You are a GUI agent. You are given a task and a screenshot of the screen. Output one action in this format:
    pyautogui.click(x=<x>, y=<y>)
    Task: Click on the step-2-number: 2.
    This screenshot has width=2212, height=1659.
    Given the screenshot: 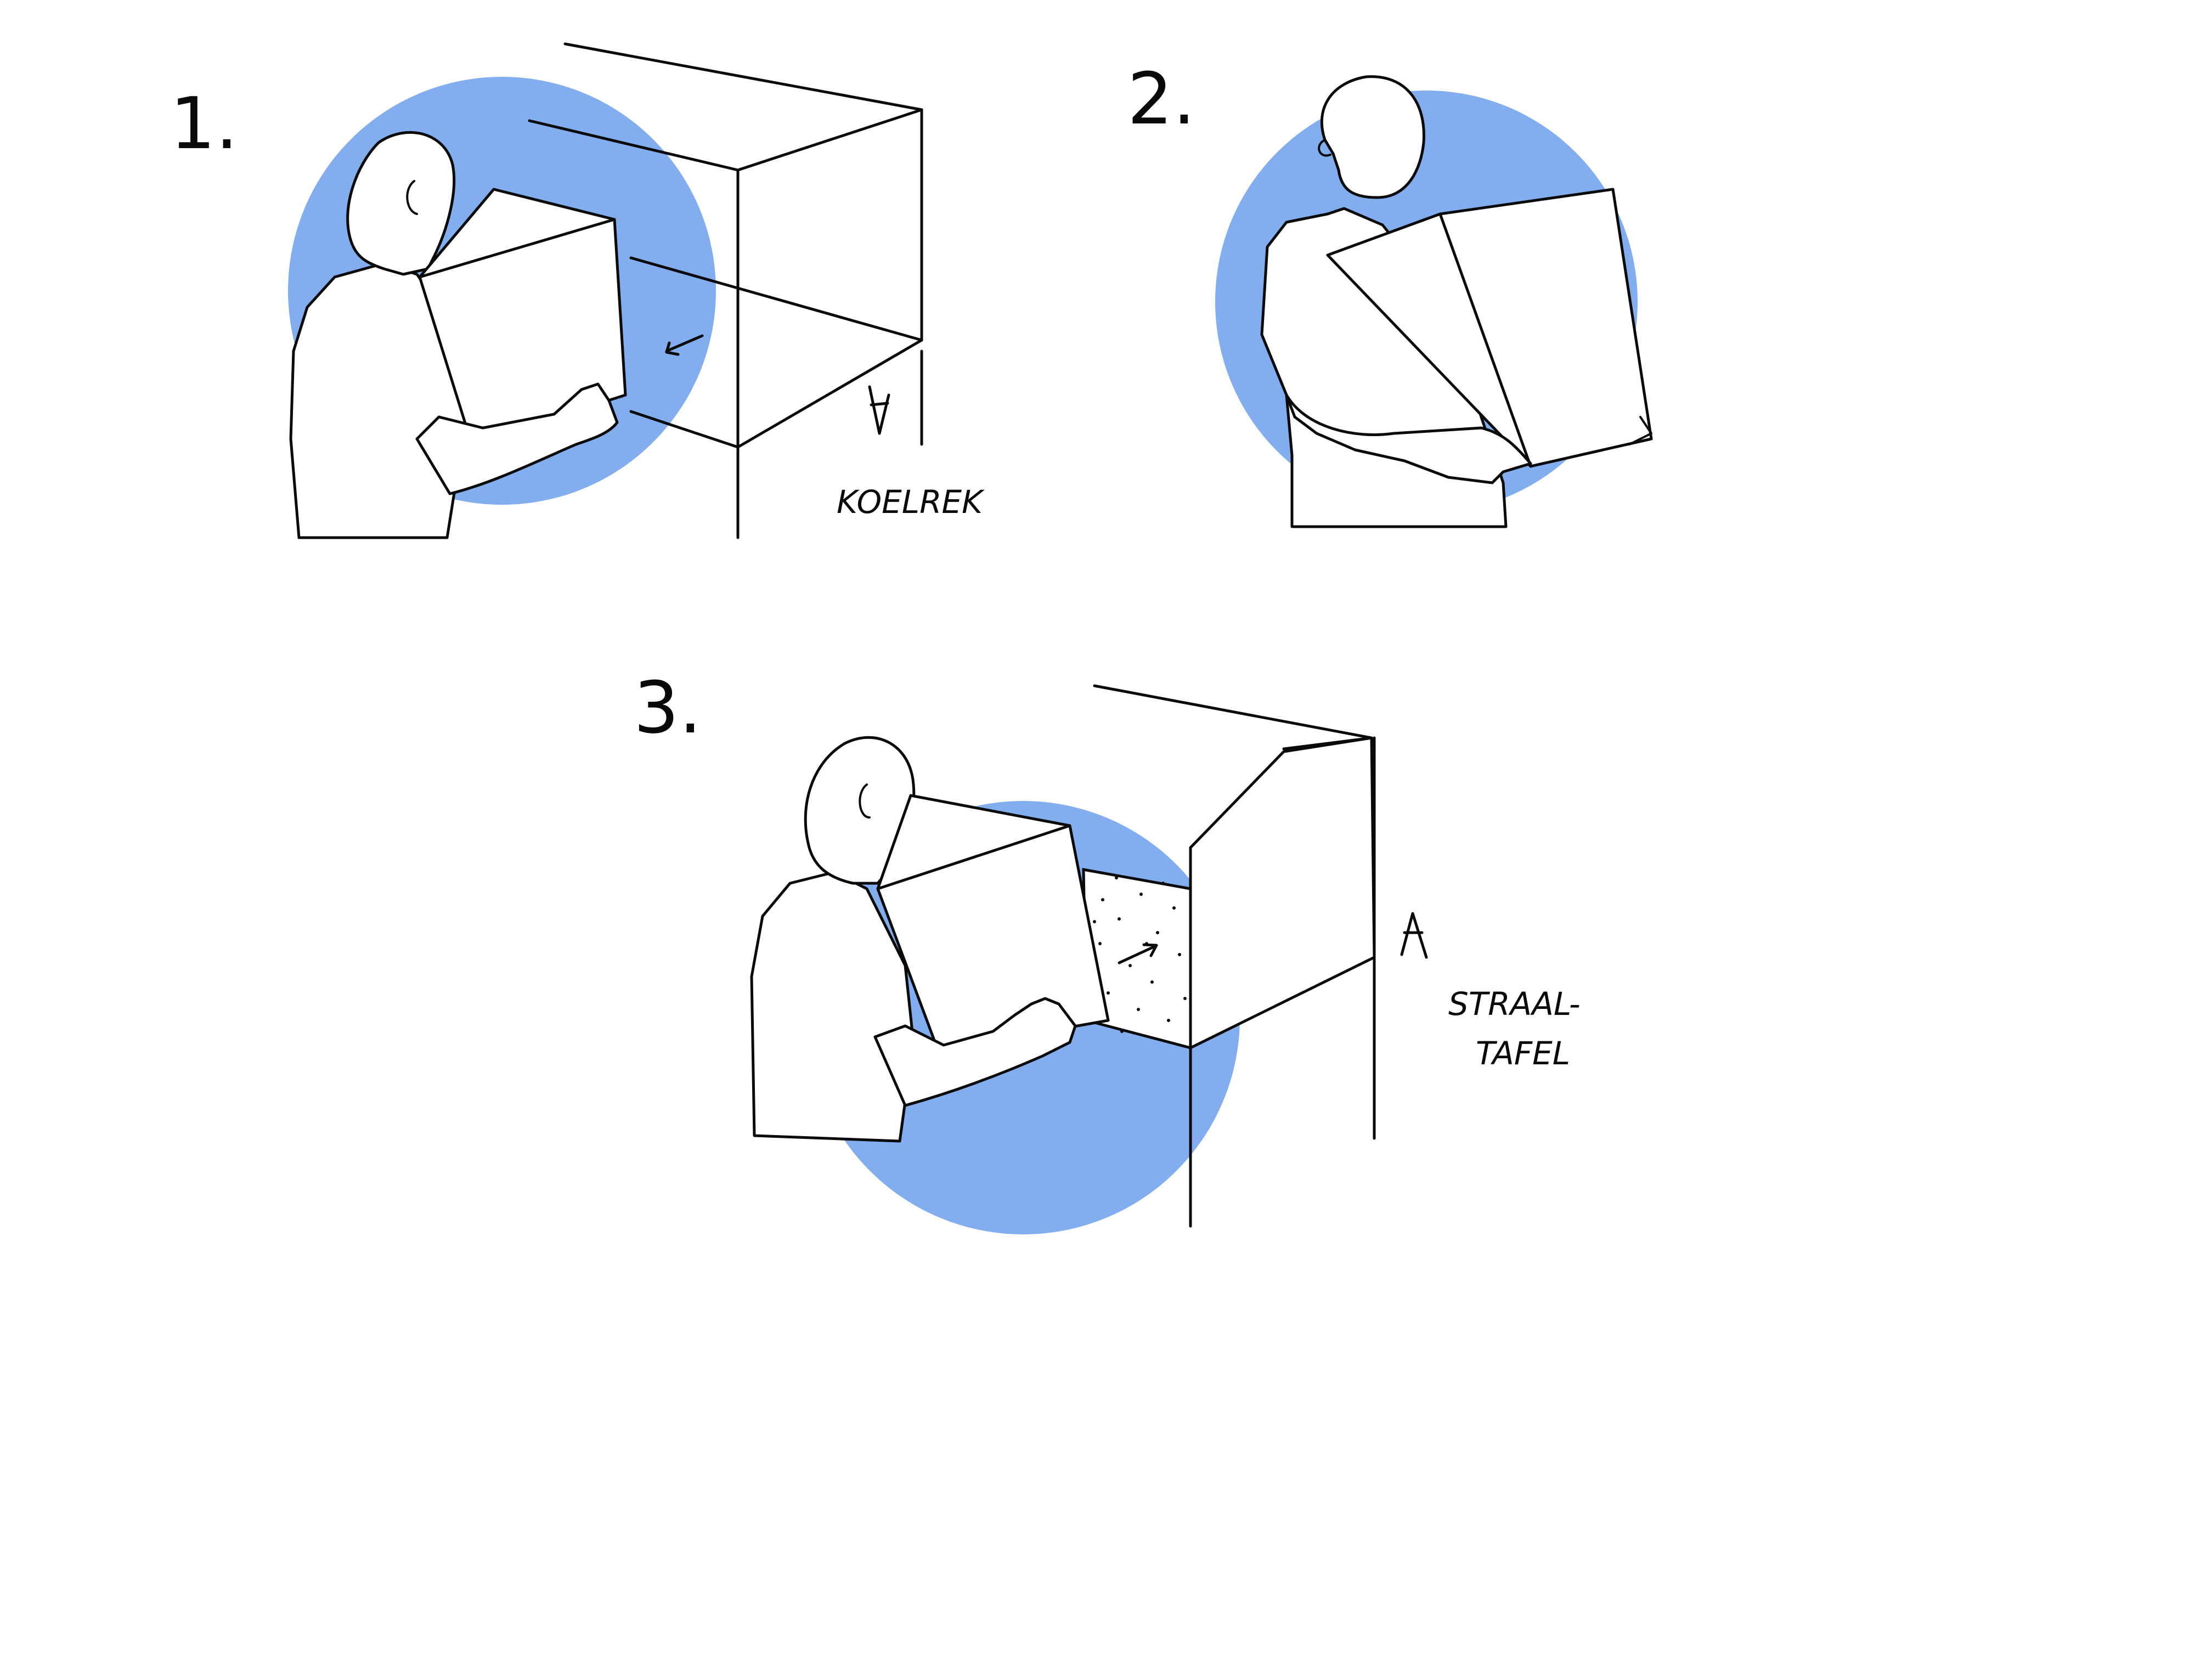 What is the action you would take?
    pyautogui.click(x=1161, y=99)
    